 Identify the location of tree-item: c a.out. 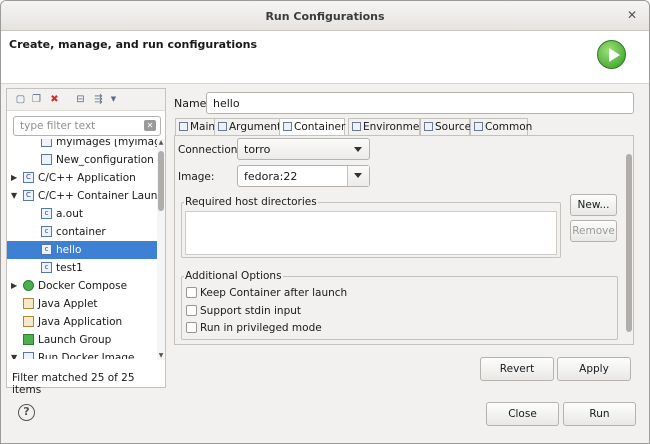
(82, 214).